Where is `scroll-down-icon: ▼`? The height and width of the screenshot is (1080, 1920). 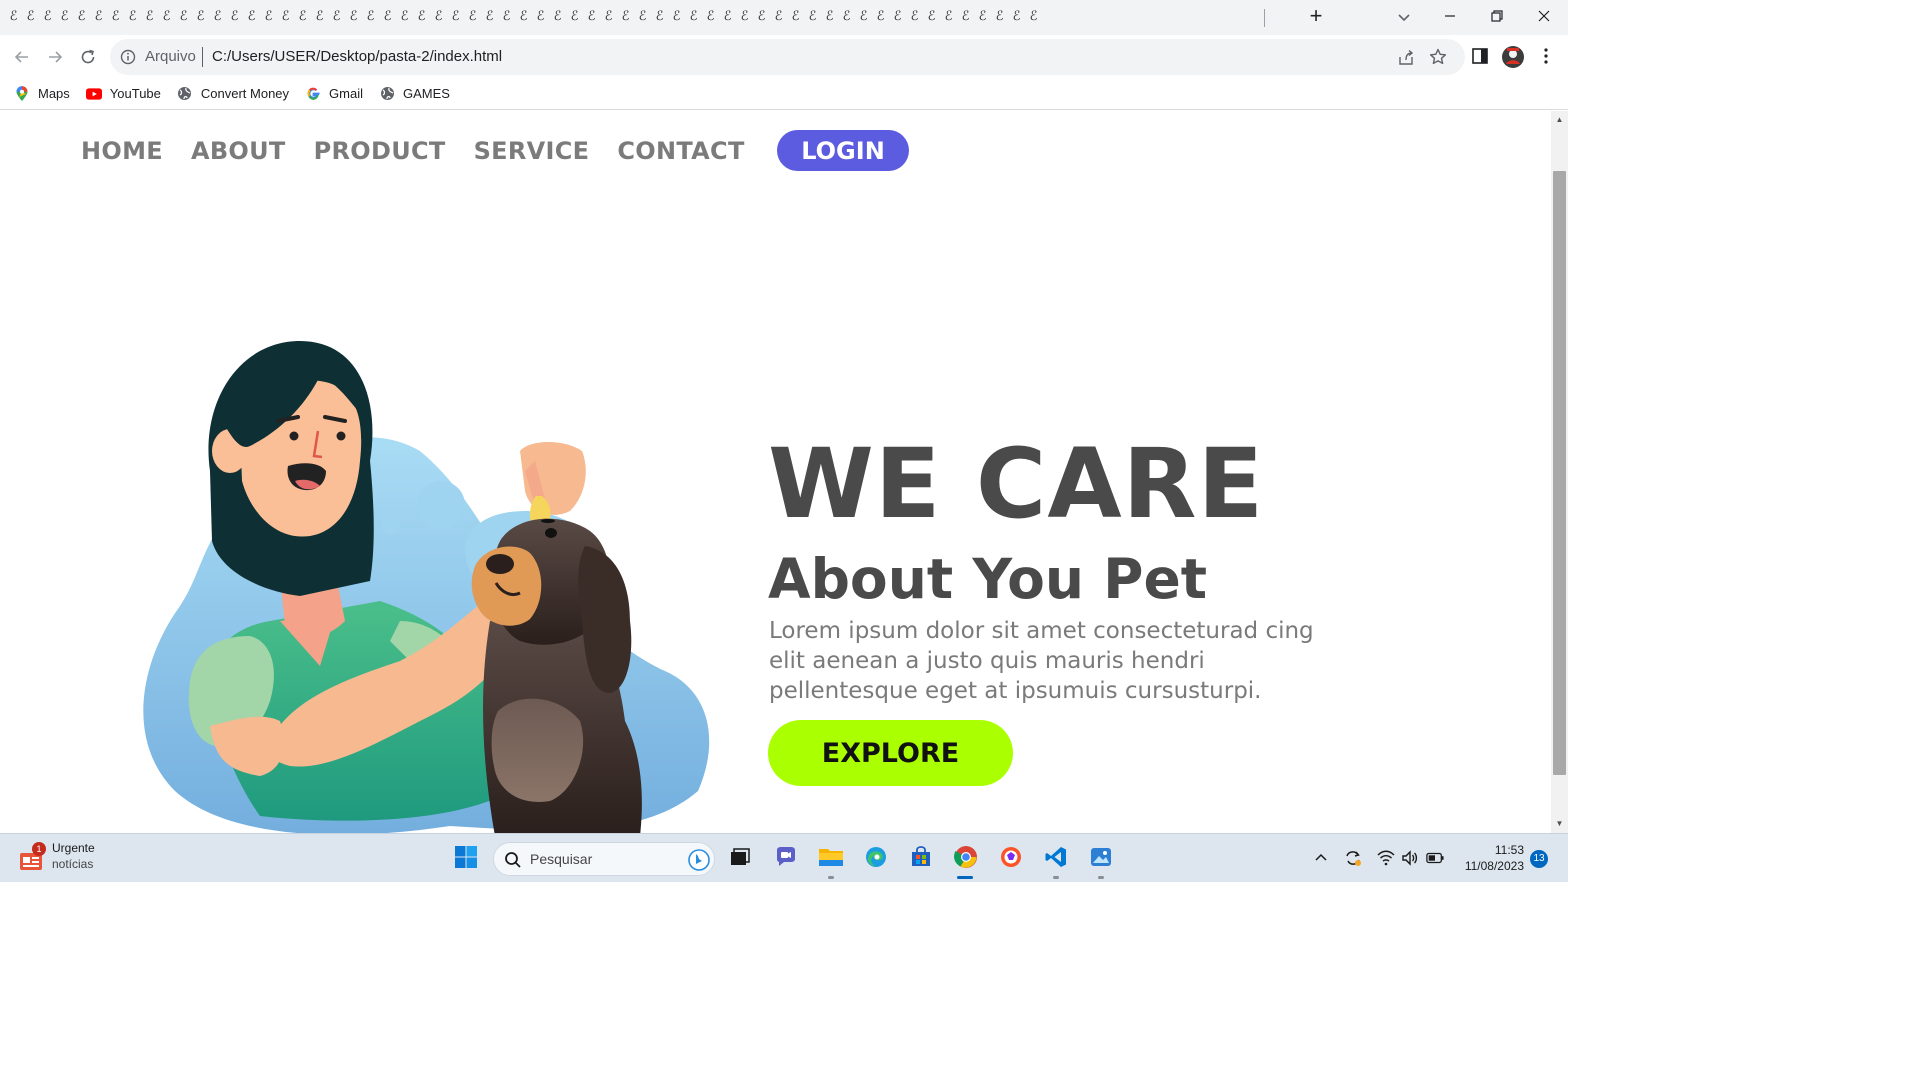 scroll-down-icon: ▼ is located at coordinates (1559, 824).